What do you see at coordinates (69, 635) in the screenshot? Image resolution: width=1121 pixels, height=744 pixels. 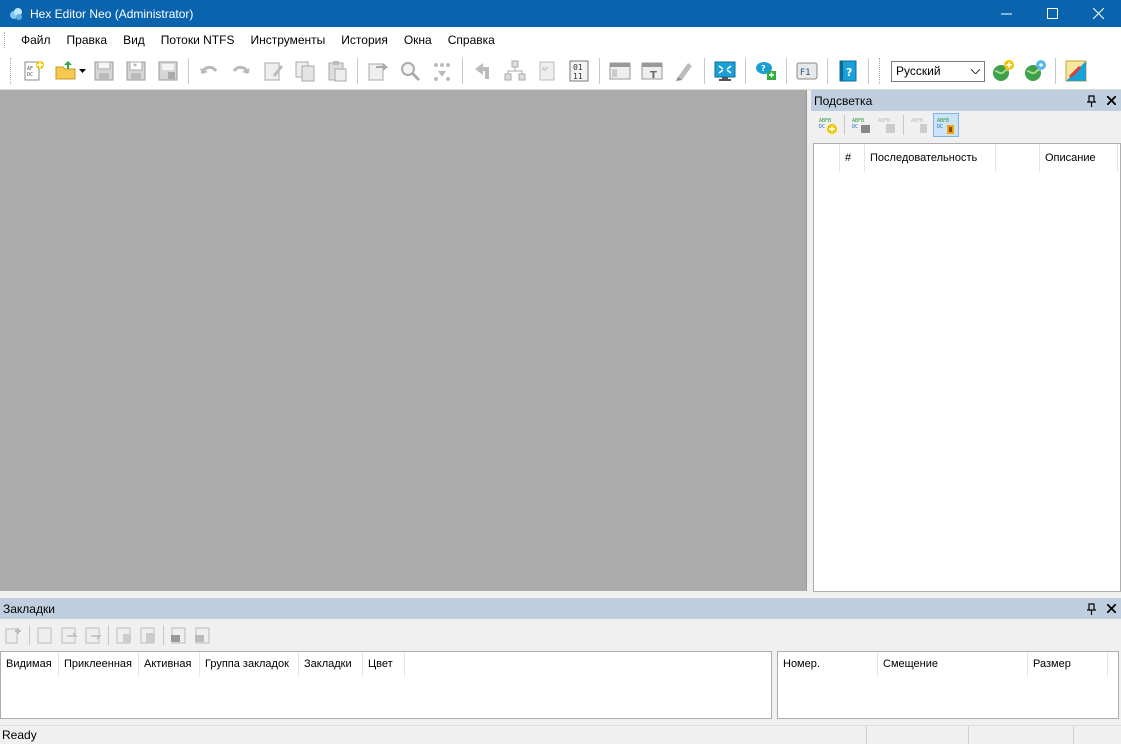 I see `prev-bookmark-button` at bounding box center [69, 635].